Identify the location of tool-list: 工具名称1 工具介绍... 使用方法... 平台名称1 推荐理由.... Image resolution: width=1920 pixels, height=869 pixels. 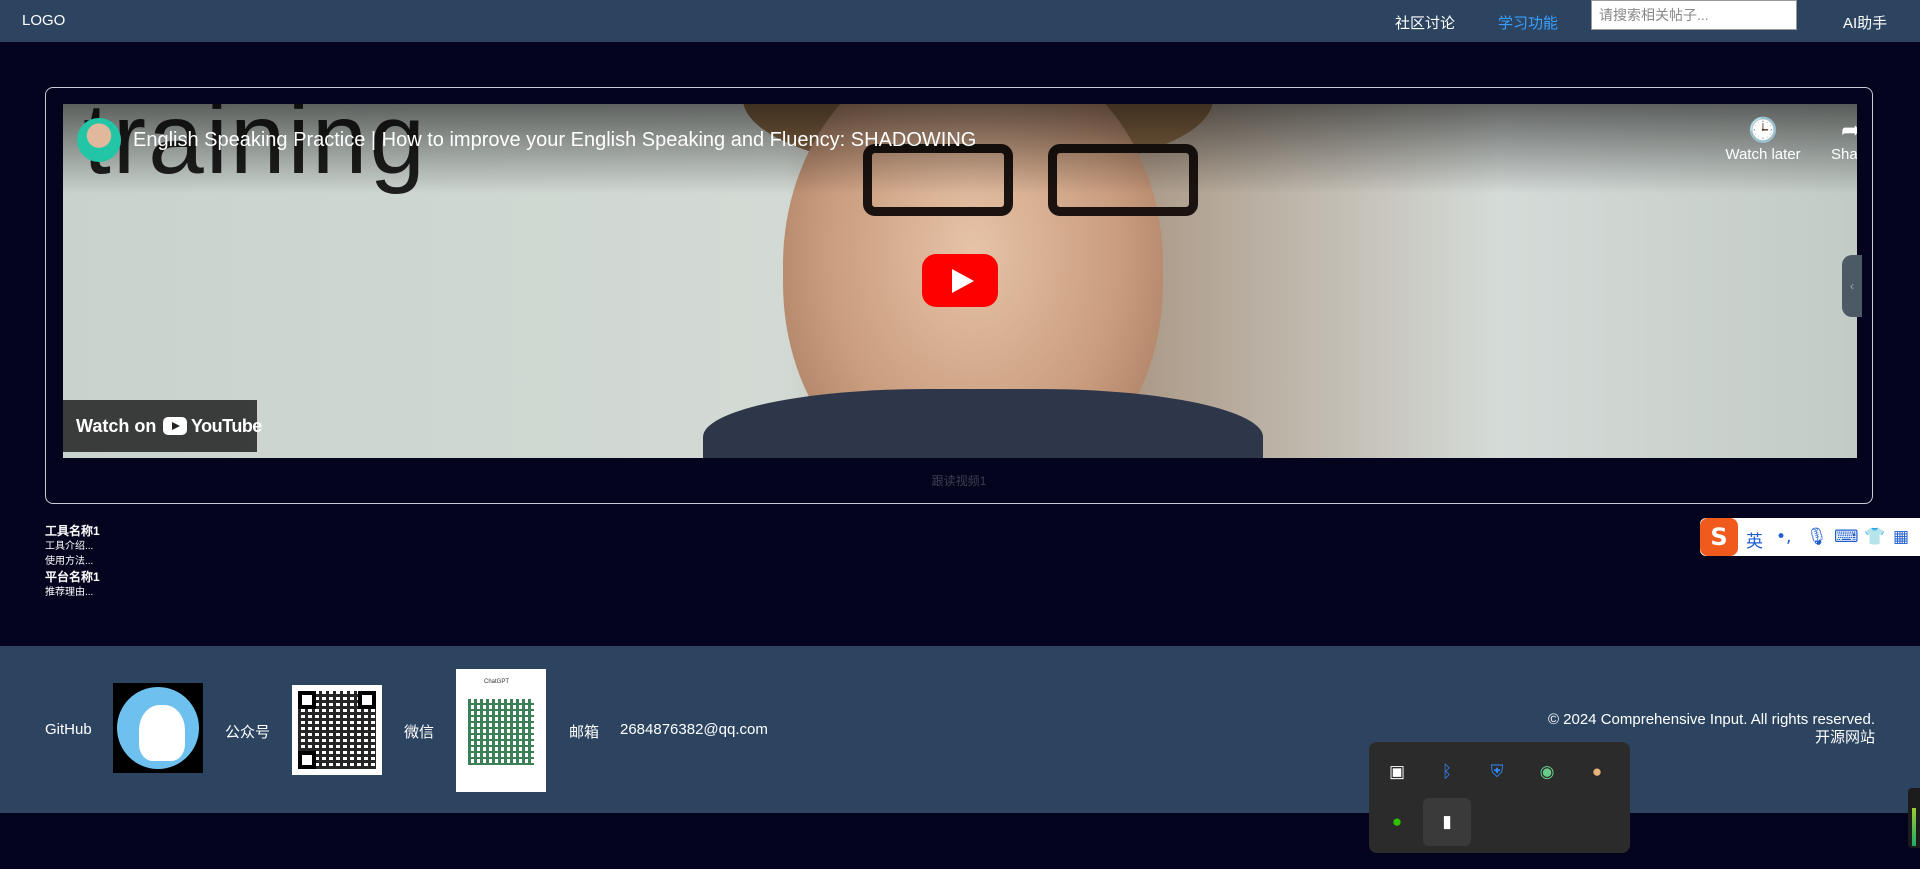
(72, 561).